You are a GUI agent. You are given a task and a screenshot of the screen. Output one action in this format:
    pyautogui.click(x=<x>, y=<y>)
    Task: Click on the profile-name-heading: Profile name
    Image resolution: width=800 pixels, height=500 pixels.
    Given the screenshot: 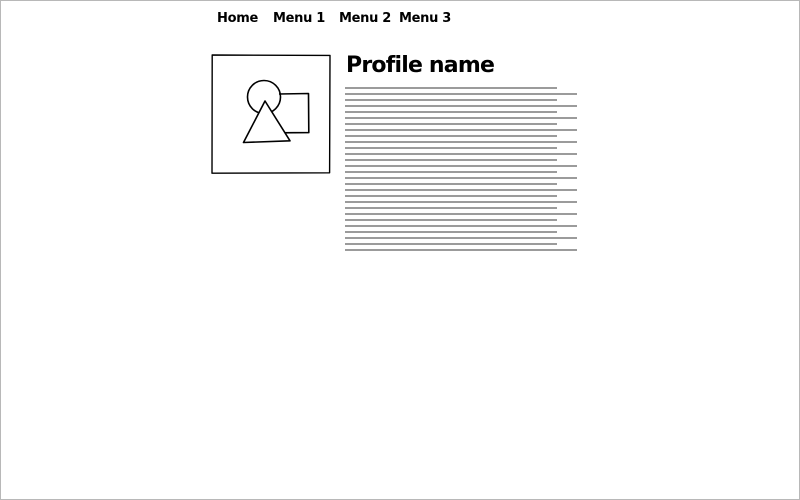 What is the action you would take?
    pyautogui.click(x=420, y=65)
    